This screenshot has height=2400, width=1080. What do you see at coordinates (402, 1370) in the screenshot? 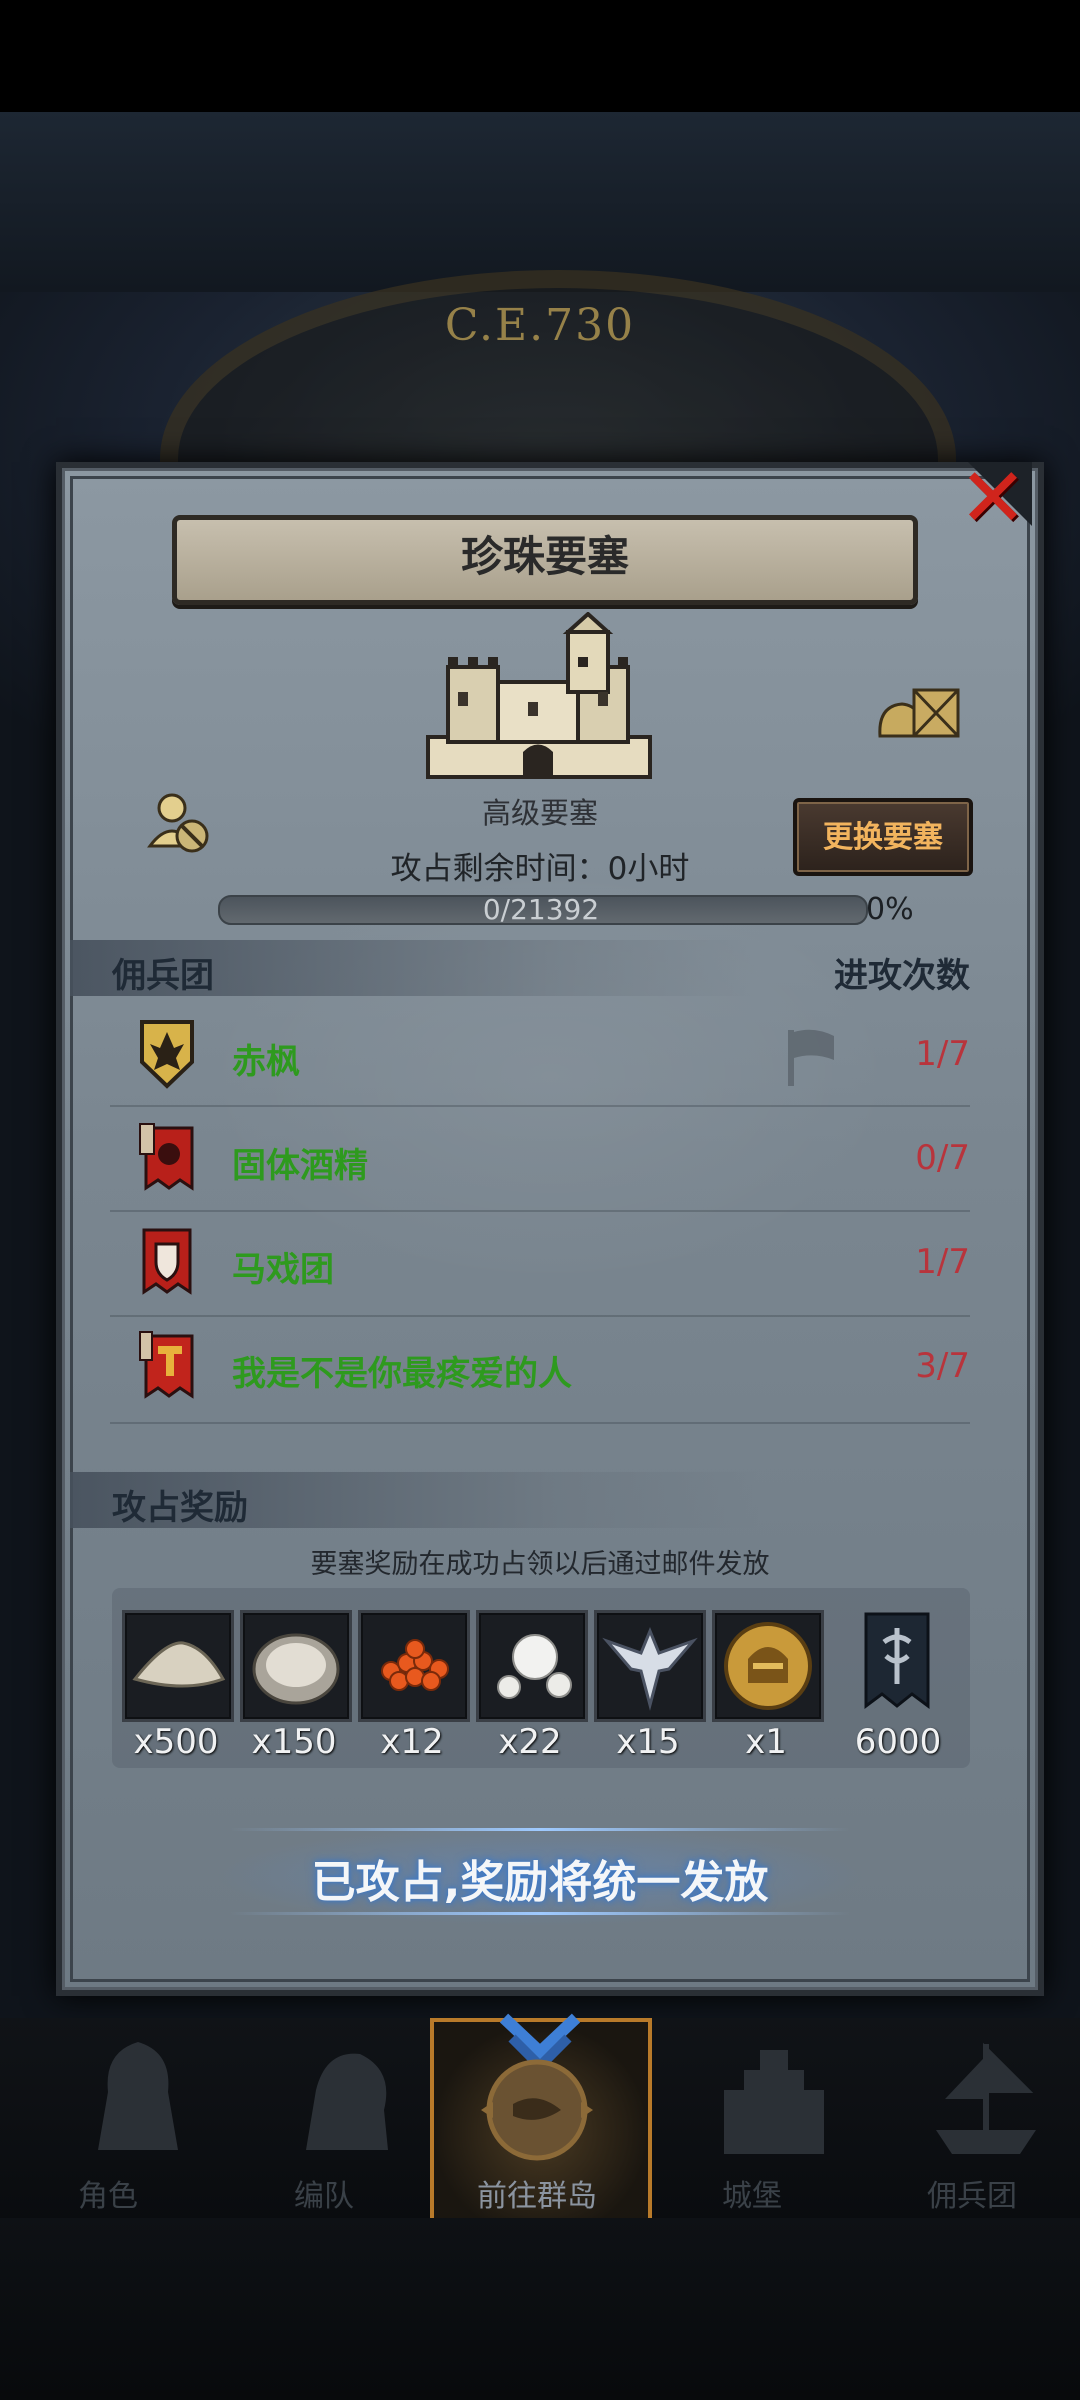
I see `guild-name: 我是不是你最疼爱的人` at bounding box center [402, 1370].